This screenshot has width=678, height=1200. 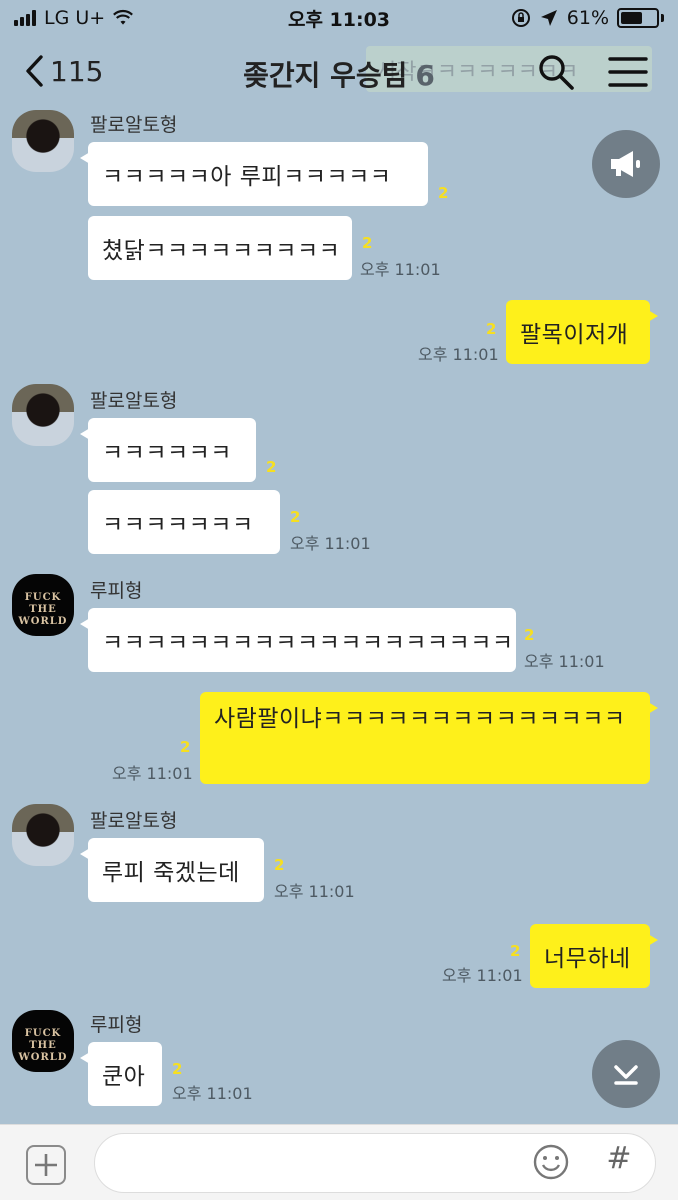 I want to click on attach-button, so click(x=46, y=1165).